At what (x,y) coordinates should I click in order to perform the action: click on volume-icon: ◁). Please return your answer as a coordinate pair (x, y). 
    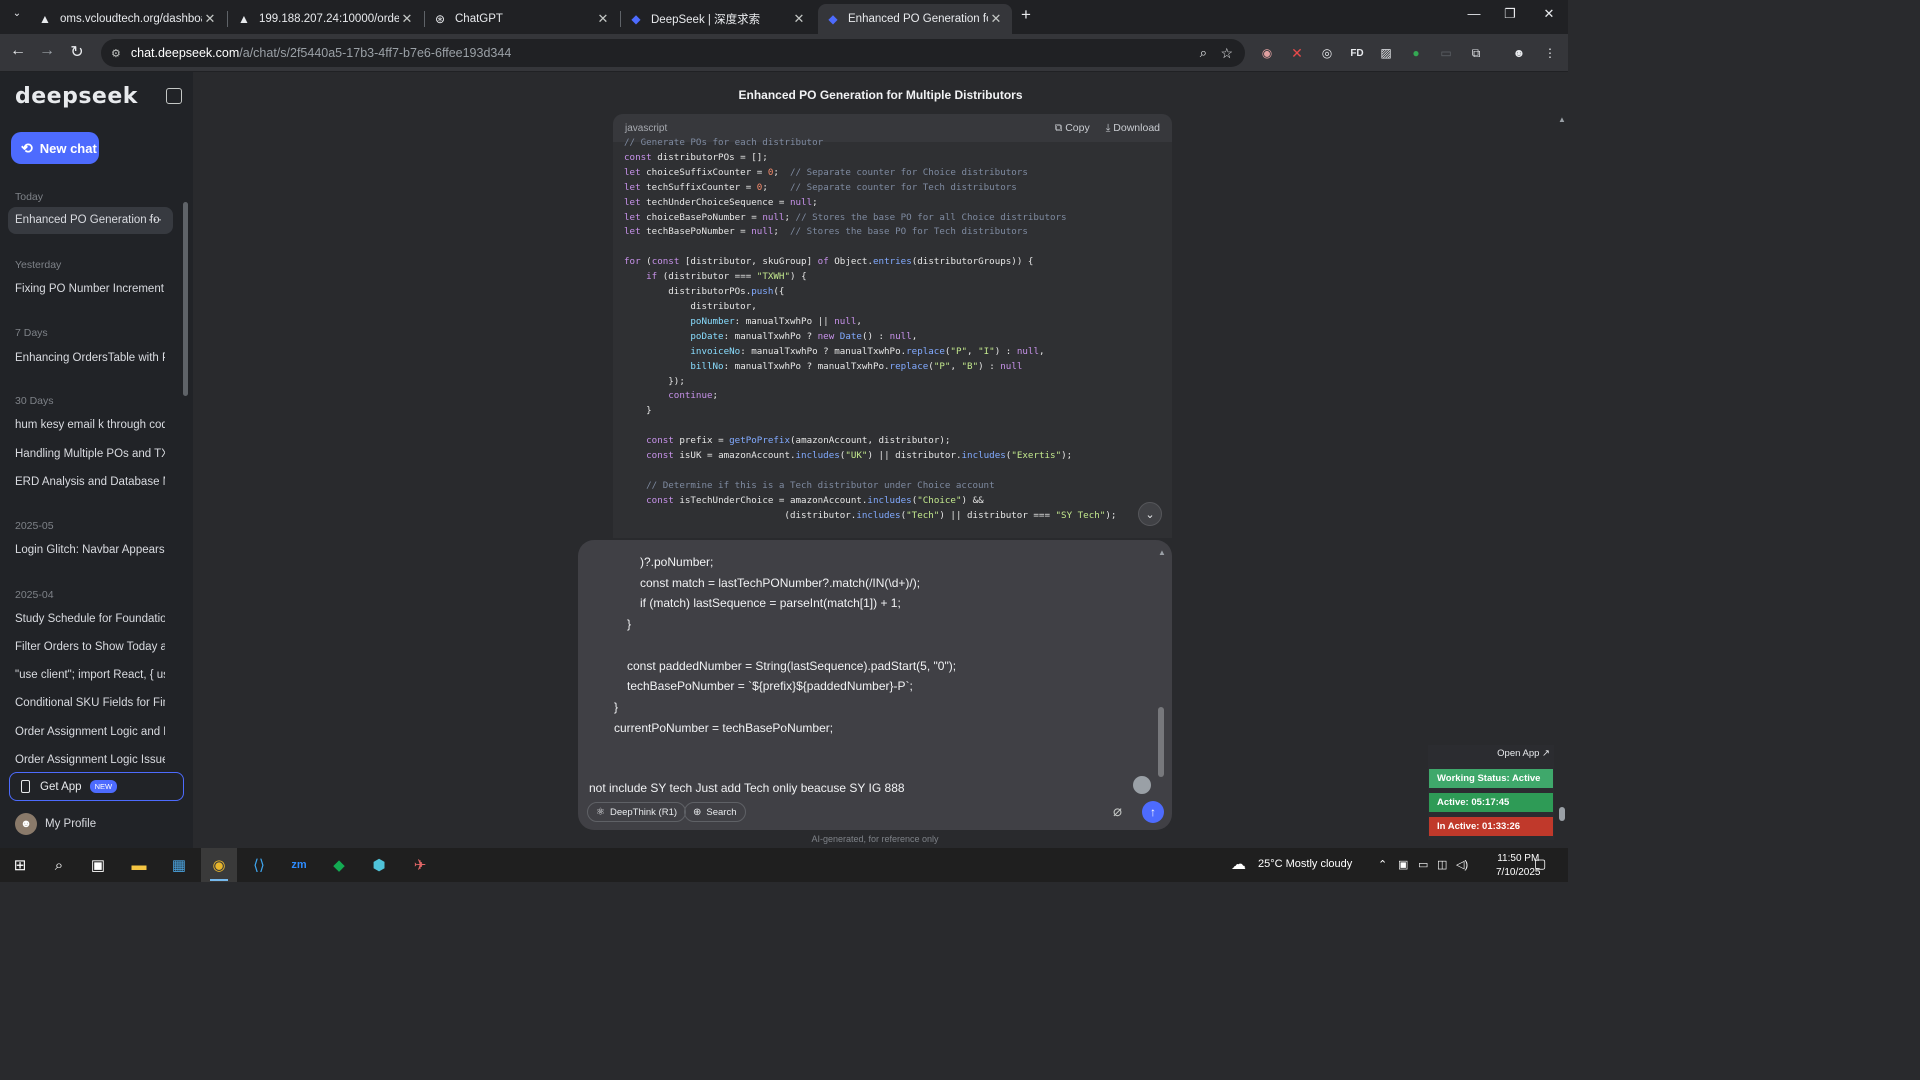
    Looking at the image, I should click on (1462, 864).